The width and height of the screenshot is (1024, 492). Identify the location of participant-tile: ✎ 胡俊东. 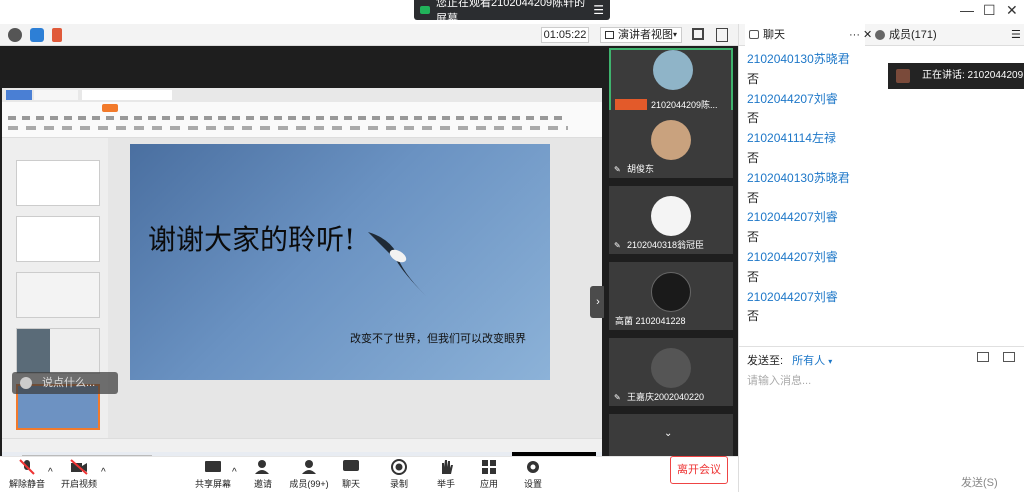
(671, 144).